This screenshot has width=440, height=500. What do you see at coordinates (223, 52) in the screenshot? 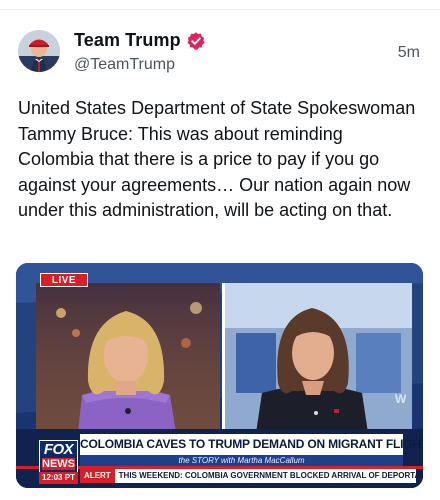
I see `post-header: Team Trump @TeamTrump 5m` at bounding box center [223, 52].